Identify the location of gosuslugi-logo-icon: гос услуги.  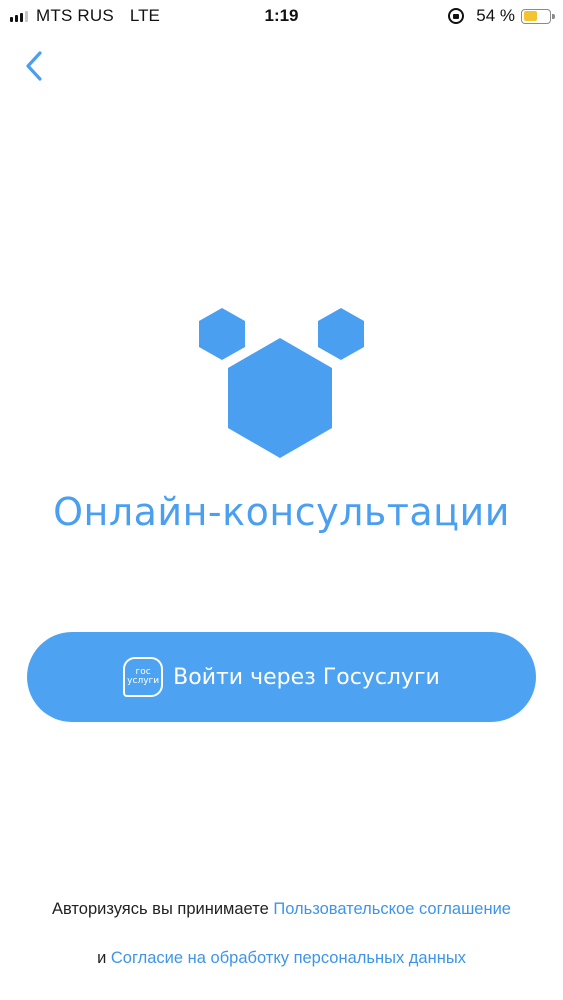
(143, 677).